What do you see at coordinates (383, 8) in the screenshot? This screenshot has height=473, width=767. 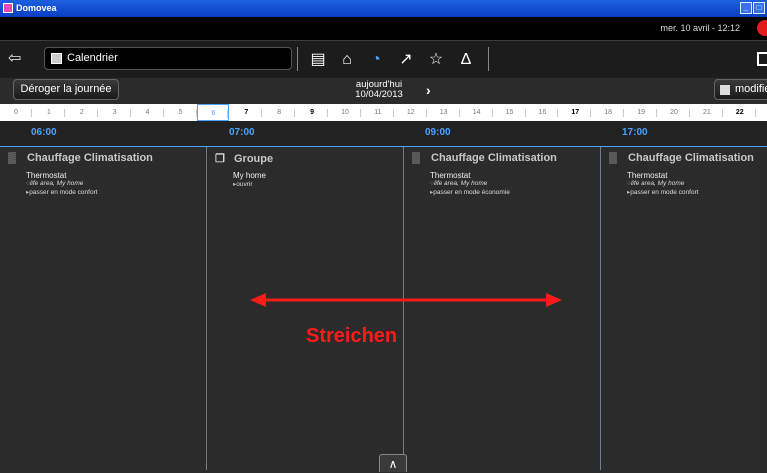 I see `window-titlebar: Domovea _ □` at bounding box center [383, 8].